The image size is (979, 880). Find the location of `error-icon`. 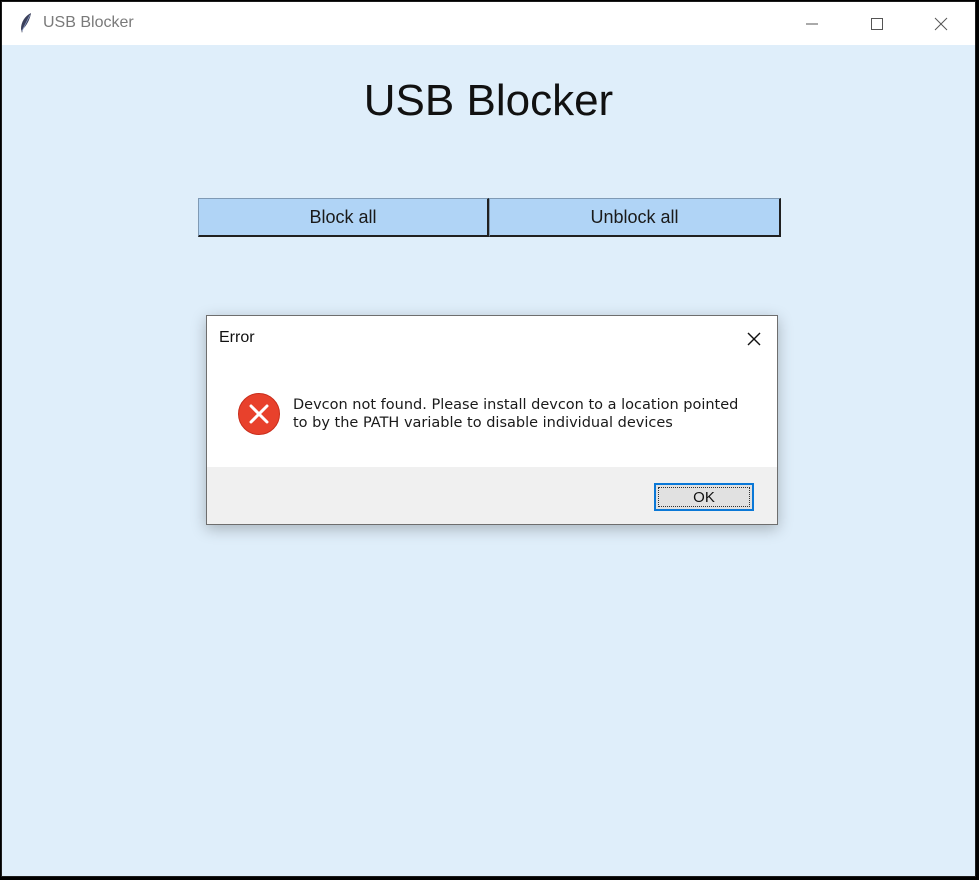

error-icon is located at coordinates (259, 414).